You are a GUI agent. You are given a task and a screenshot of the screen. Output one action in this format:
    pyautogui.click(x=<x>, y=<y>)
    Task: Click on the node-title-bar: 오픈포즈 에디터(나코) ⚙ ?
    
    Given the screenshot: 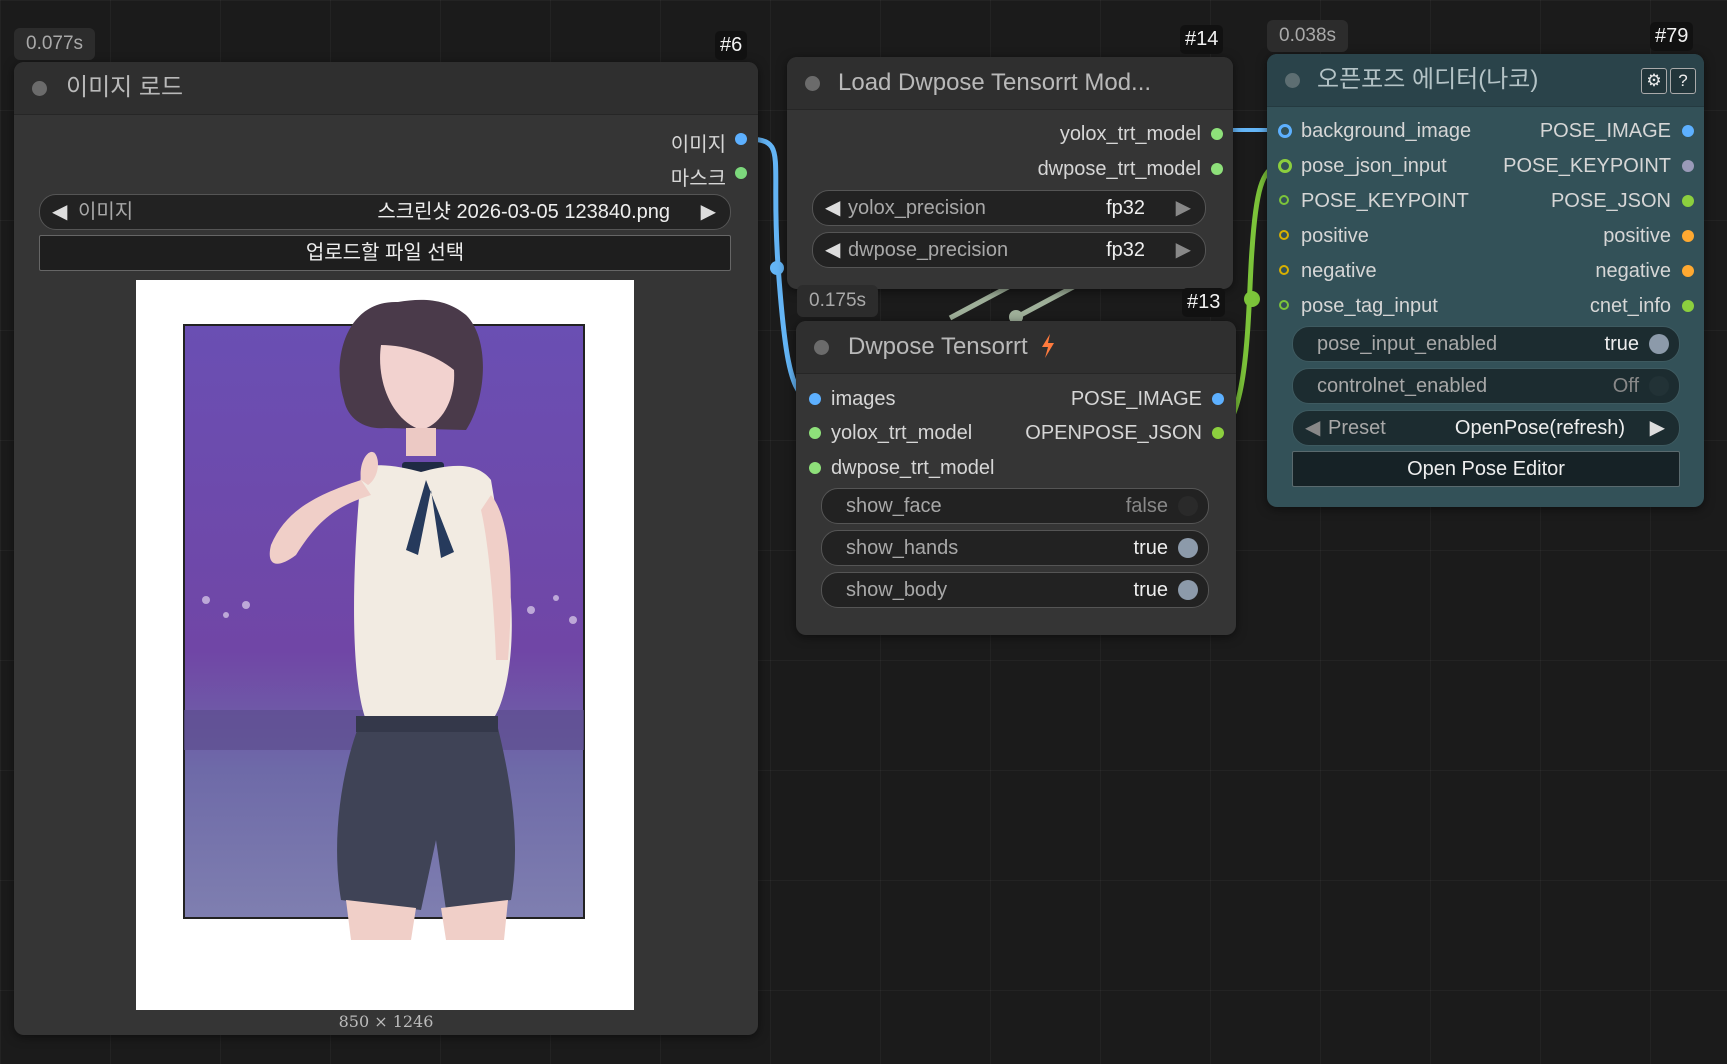 What is the action you would take?
    pyautogui.click(x=1485, y=80)
    